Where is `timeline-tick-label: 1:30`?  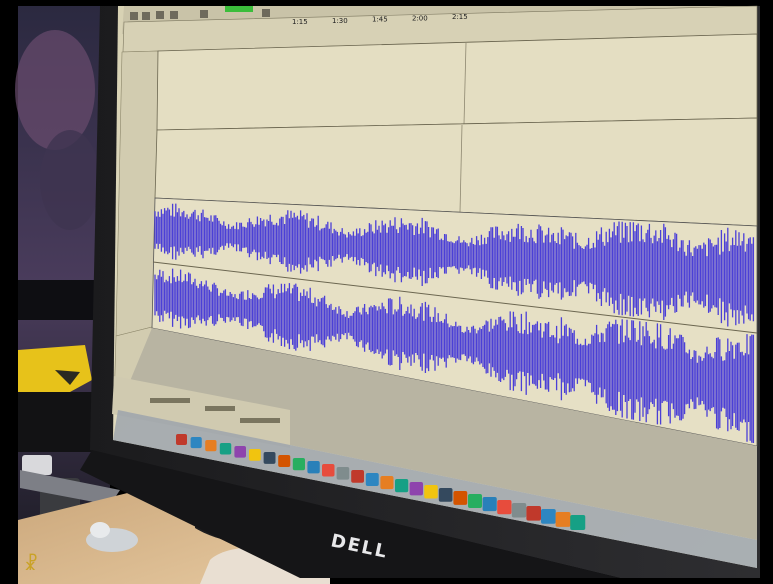 timeline-tick-label: 1:30 is located at coordinates (340, 21).